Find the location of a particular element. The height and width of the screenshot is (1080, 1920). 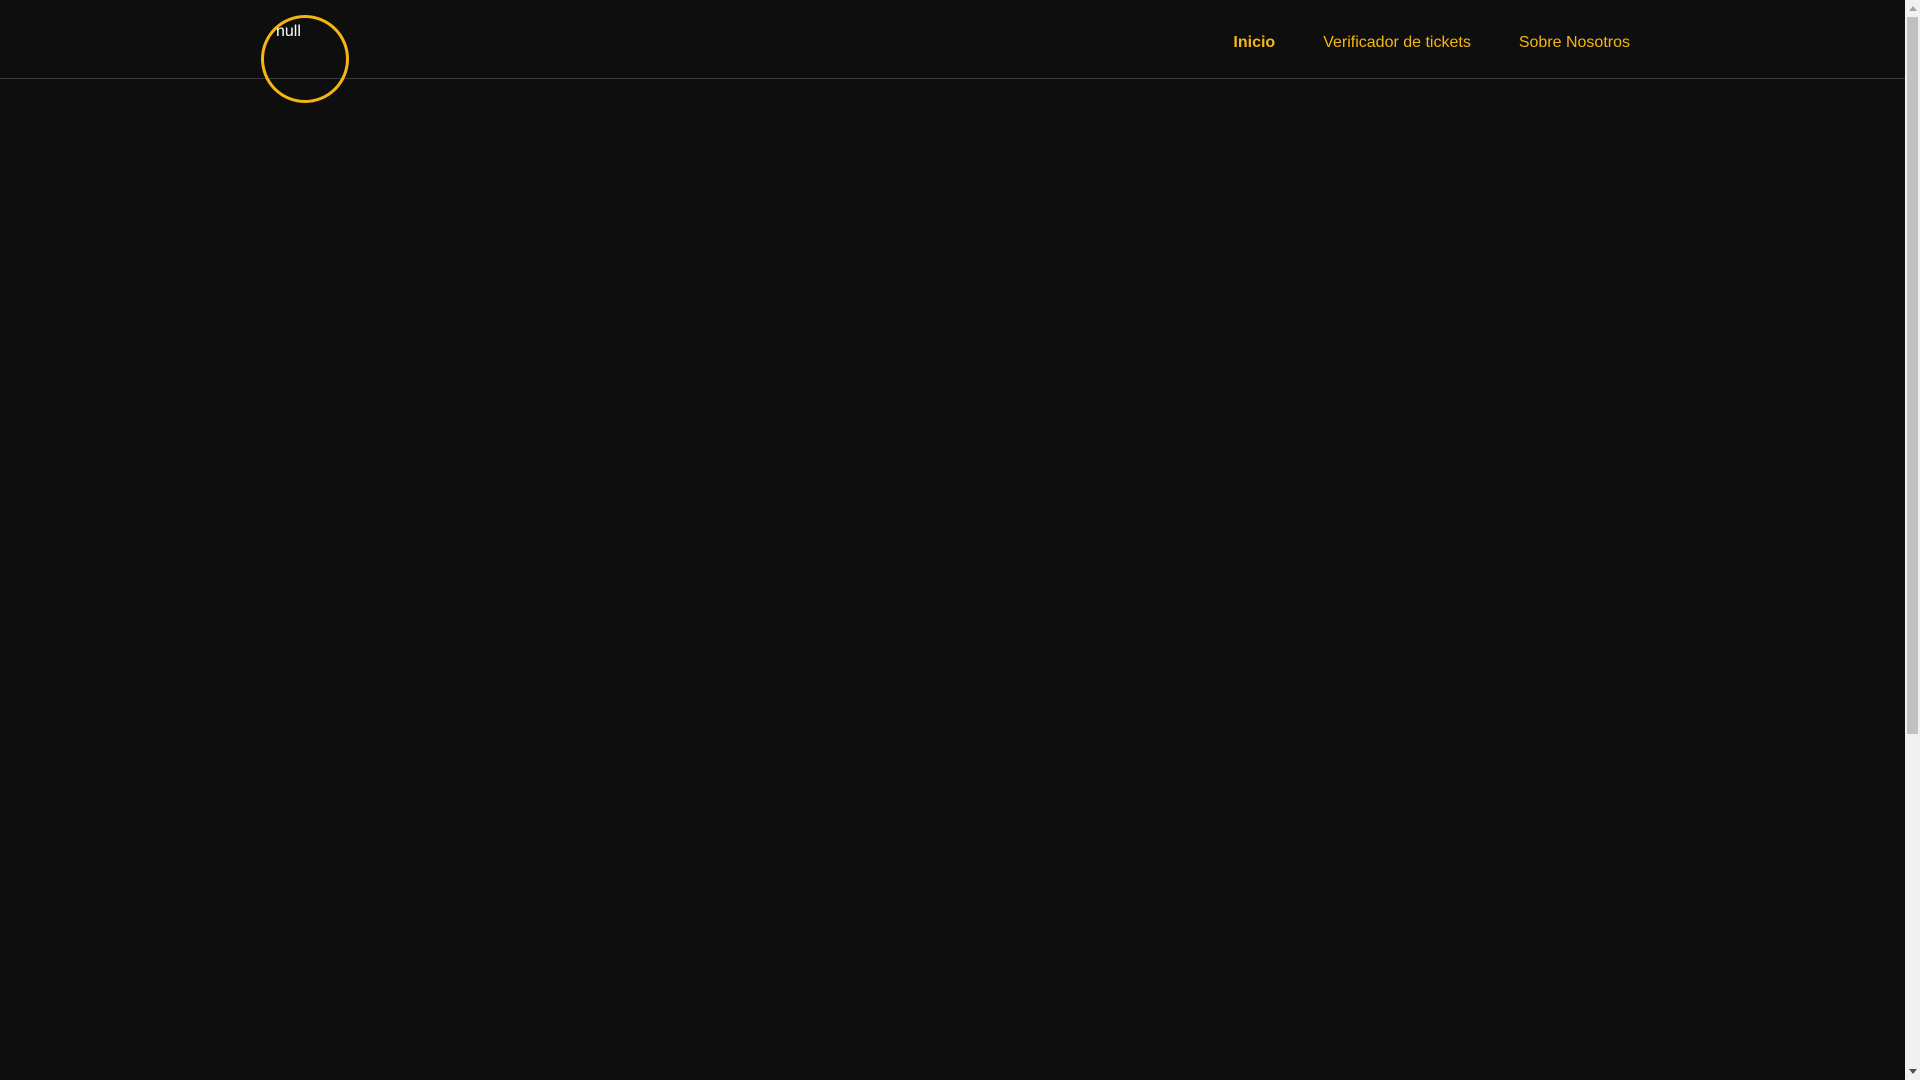

nav-link-sobre-nosotros: Sobre Nosotros is located at coordinates (1574, 43).